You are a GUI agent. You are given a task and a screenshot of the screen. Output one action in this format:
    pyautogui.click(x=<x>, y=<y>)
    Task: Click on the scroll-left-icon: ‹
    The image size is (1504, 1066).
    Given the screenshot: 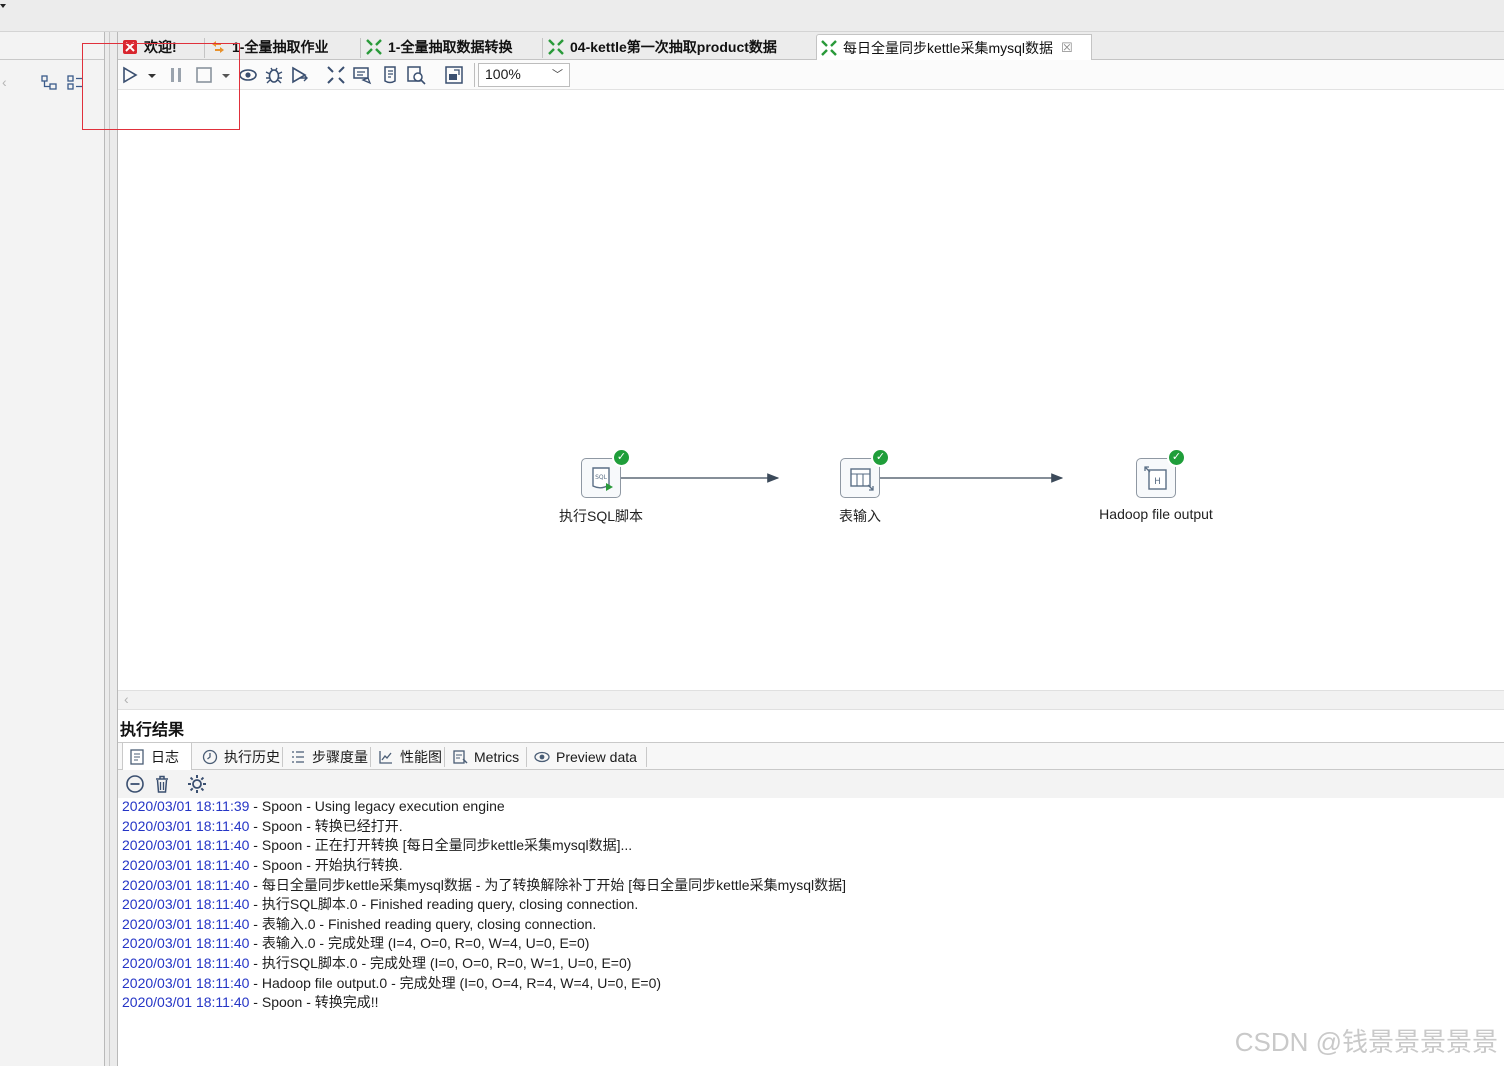 What is the action you would take?
    pyautogui.click(x=126, y=699)
    